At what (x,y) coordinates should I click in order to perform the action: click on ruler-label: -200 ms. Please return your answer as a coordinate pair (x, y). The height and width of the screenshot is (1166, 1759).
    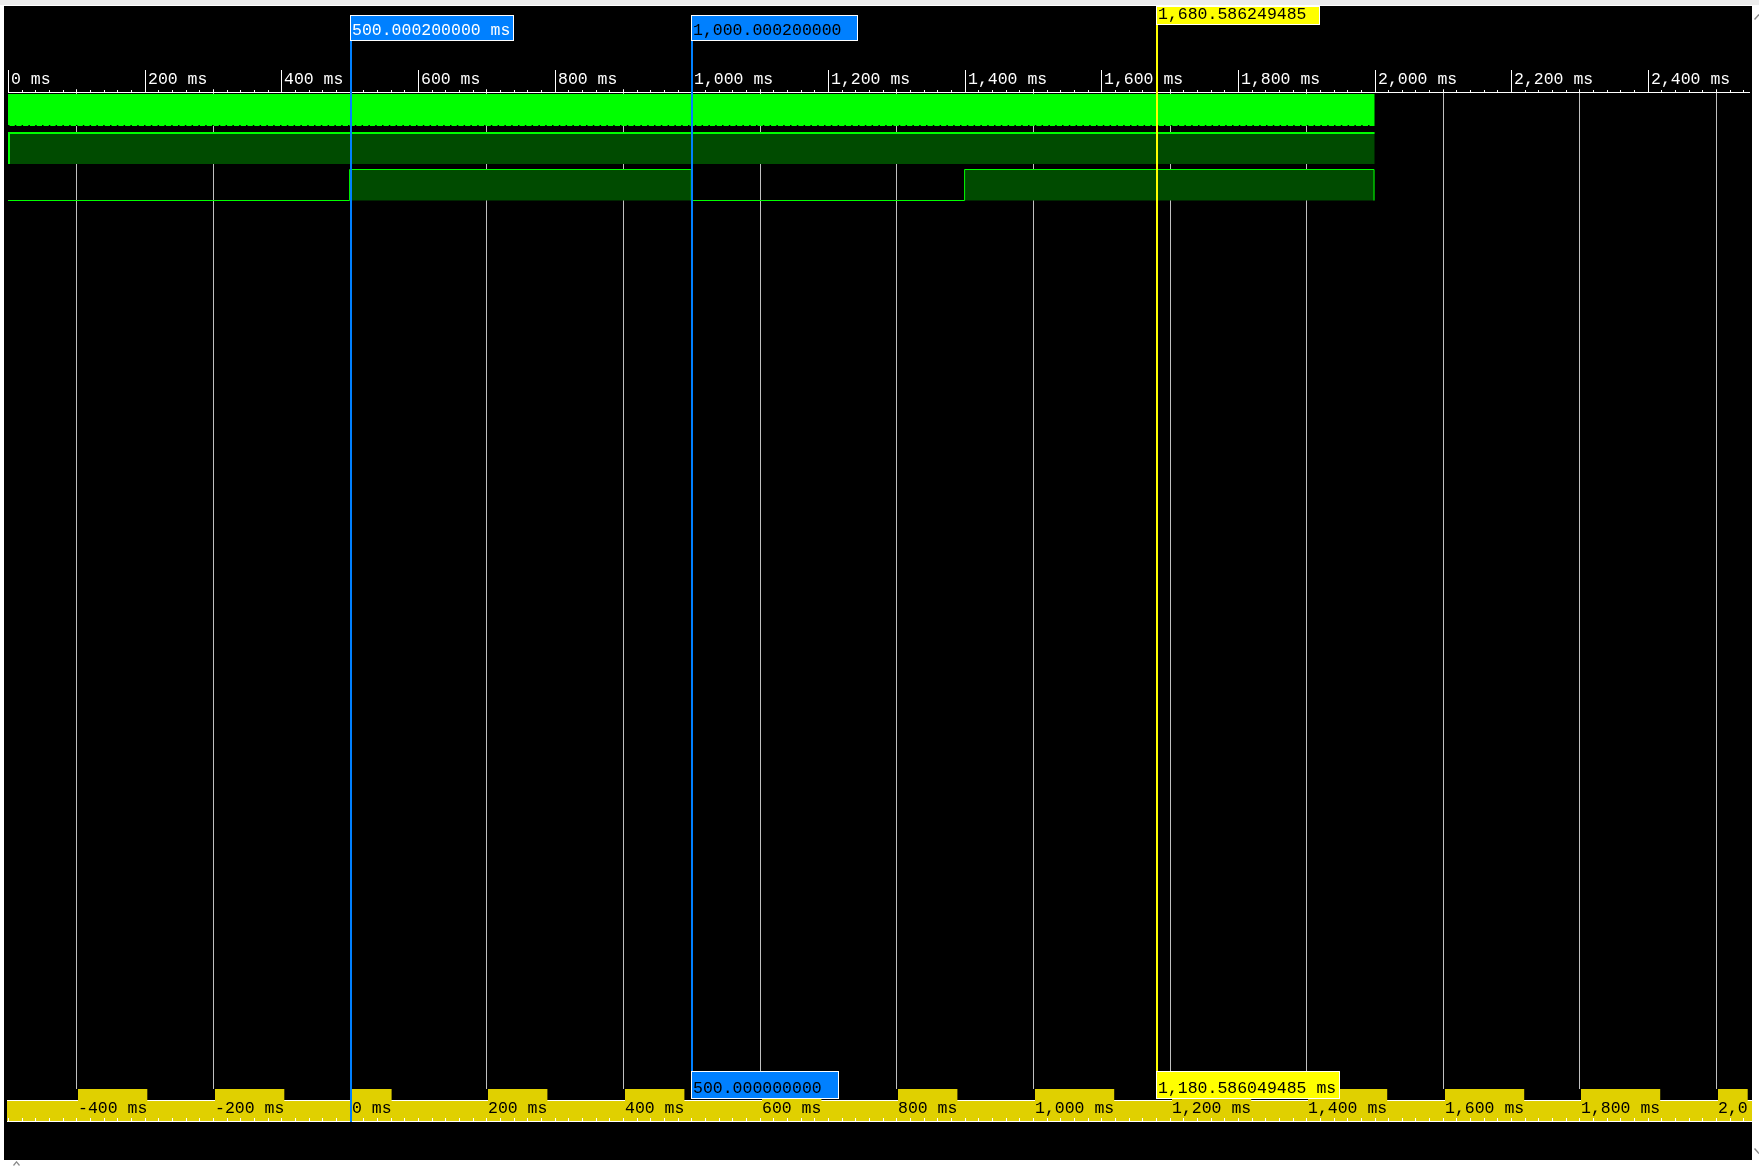
    Looking at the image, I should click on (250, 1108).